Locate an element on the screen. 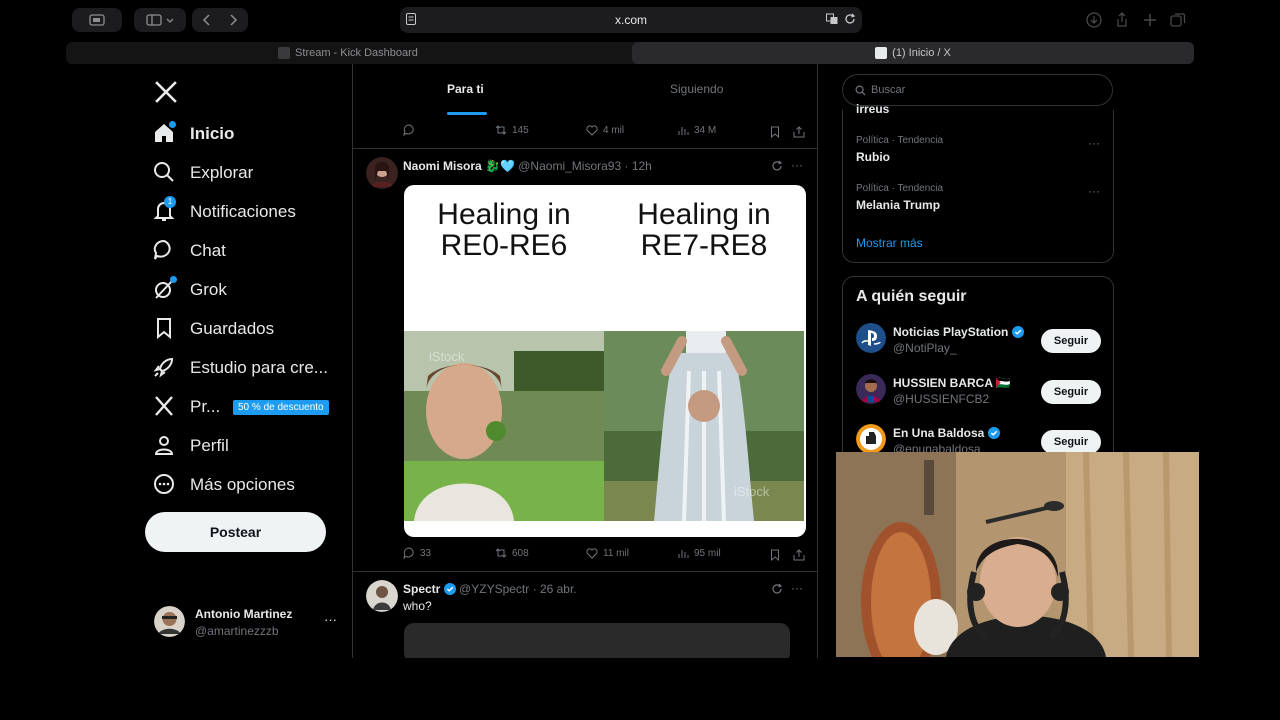  address-bar: x.com is located at coordinates (631, 20).